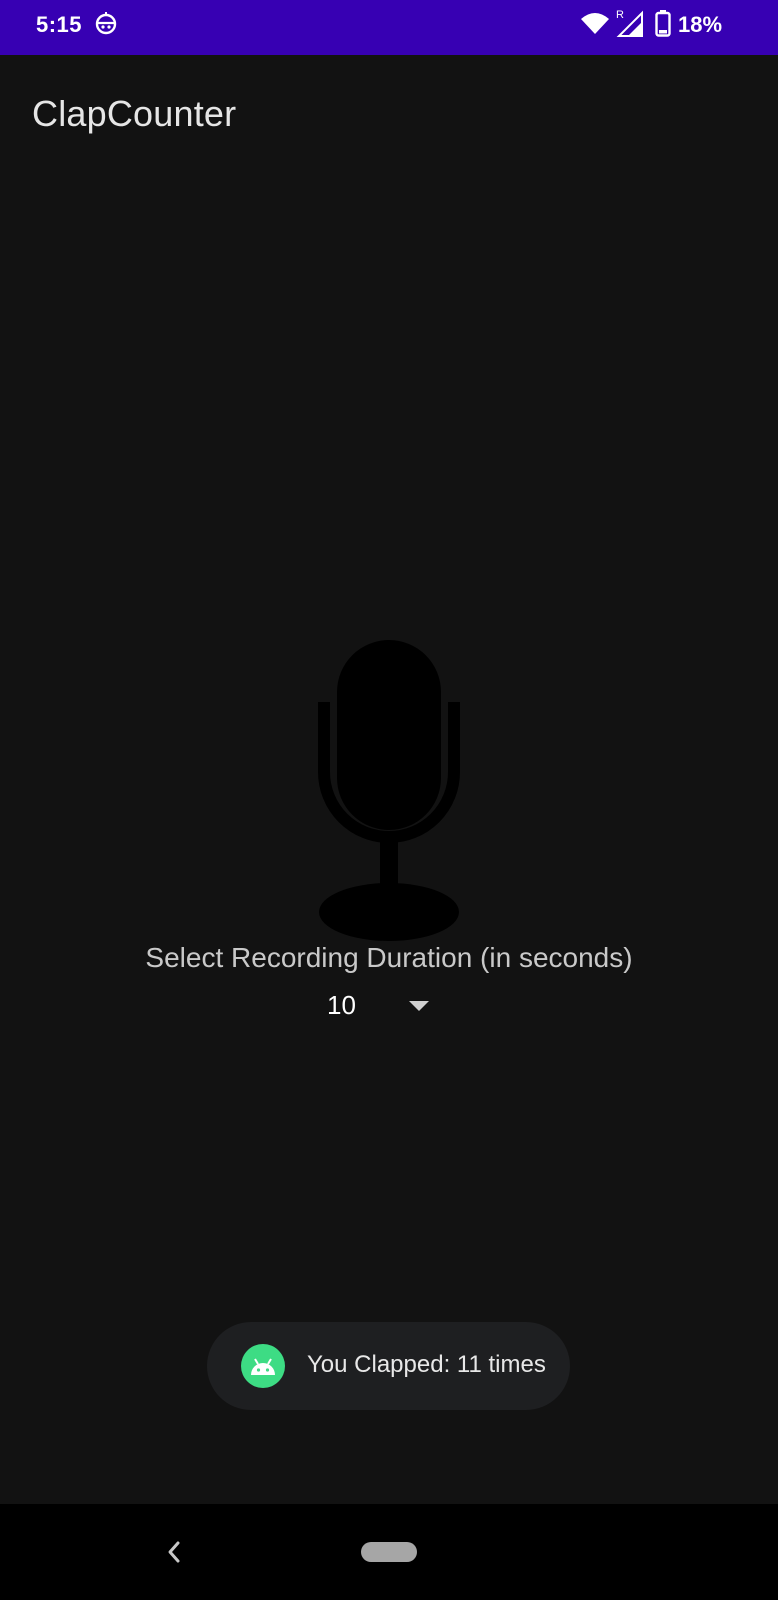 Image resolution: width=778 pixels, height=1600 pixels. Describe the element at coordinates (389, 791) in the screenshot. I see `microphone-icon` at that location.